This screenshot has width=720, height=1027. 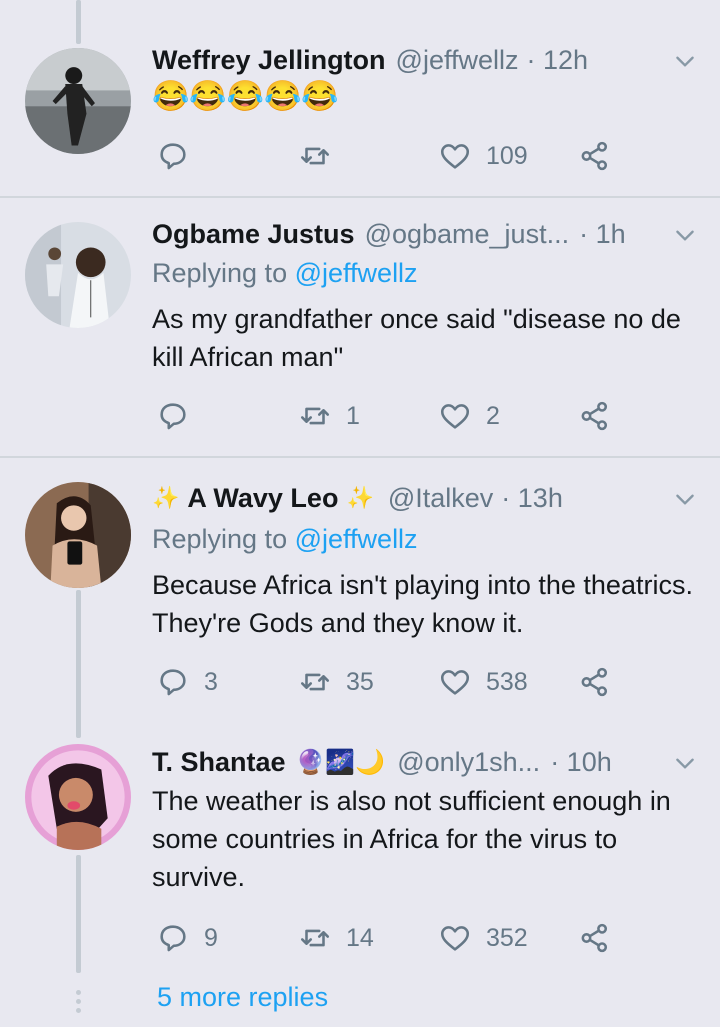 I want to click on name-emojis: 🔮🌌🌙, so click(x=340, y=762).